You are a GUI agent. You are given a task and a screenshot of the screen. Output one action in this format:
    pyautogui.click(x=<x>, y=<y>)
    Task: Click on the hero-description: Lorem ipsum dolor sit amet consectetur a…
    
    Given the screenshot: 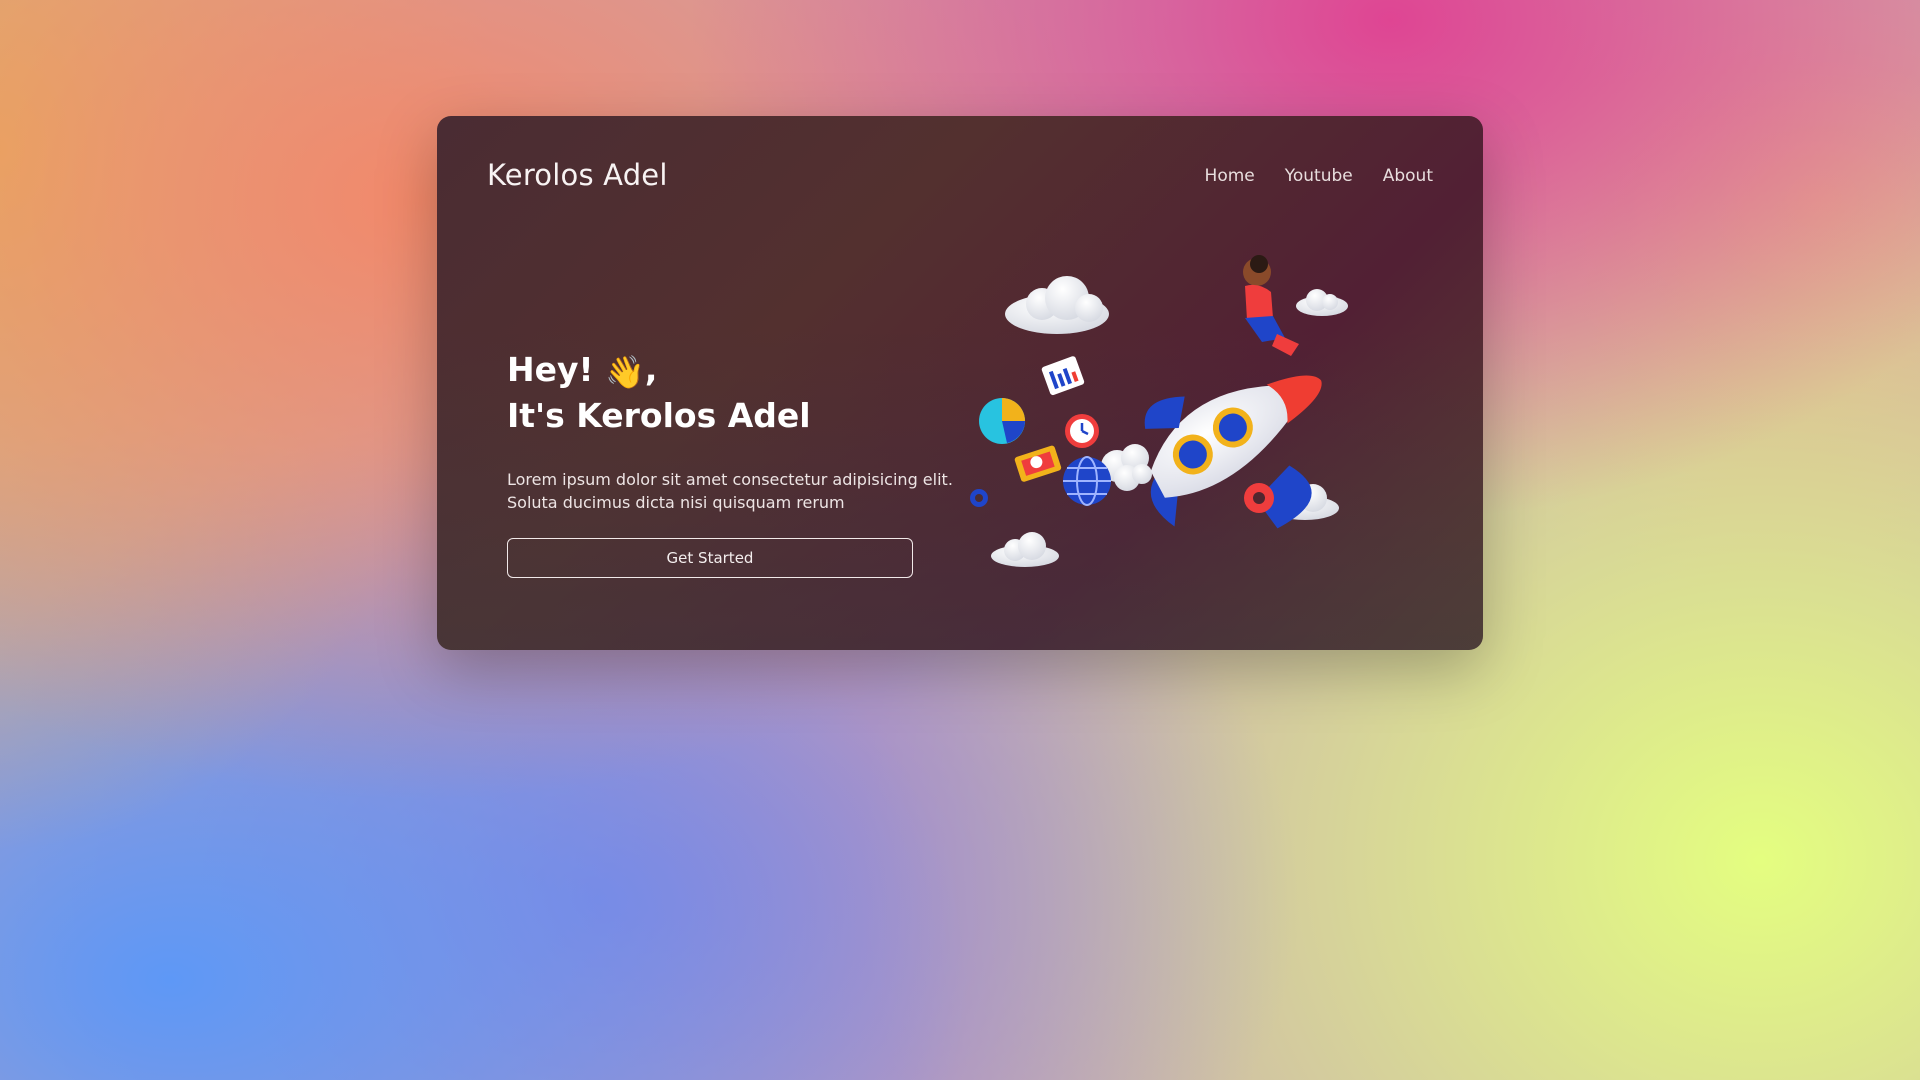 What is the action you would take?
    pyautogui.click(x=730, y=491)
    